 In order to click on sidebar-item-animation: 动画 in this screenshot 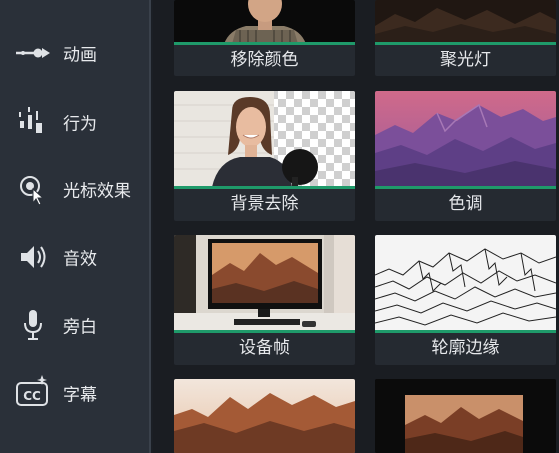, I will do `click(75, 53)`.